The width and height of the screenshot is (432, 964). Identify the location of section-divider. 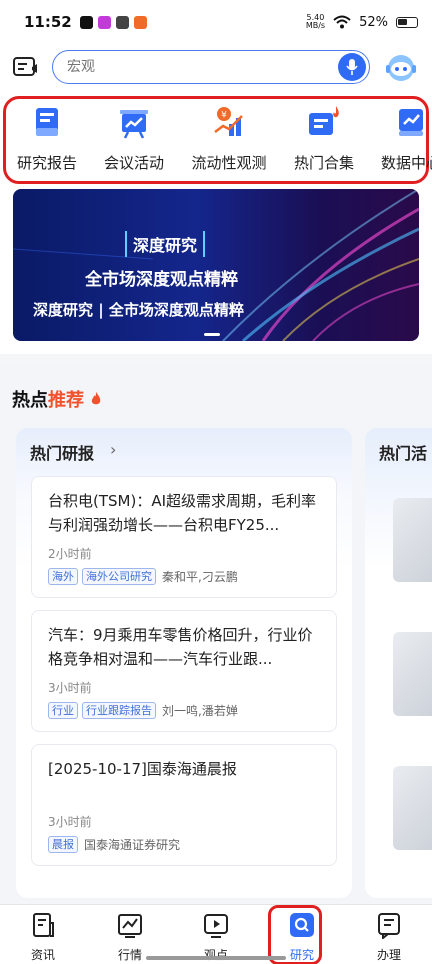
(216, 360).